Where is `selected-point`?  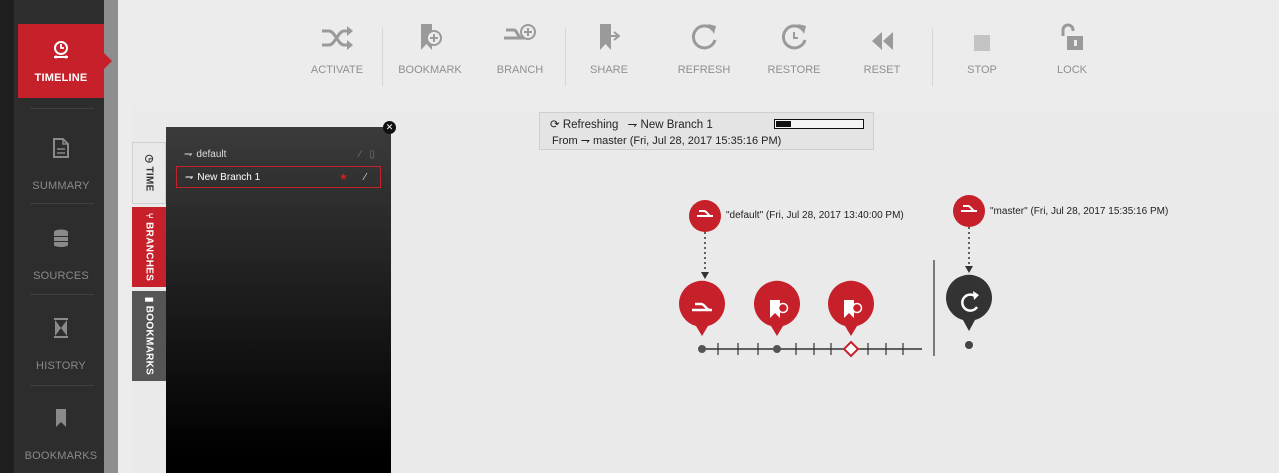 selected-point is located at coordinates (851, 349).